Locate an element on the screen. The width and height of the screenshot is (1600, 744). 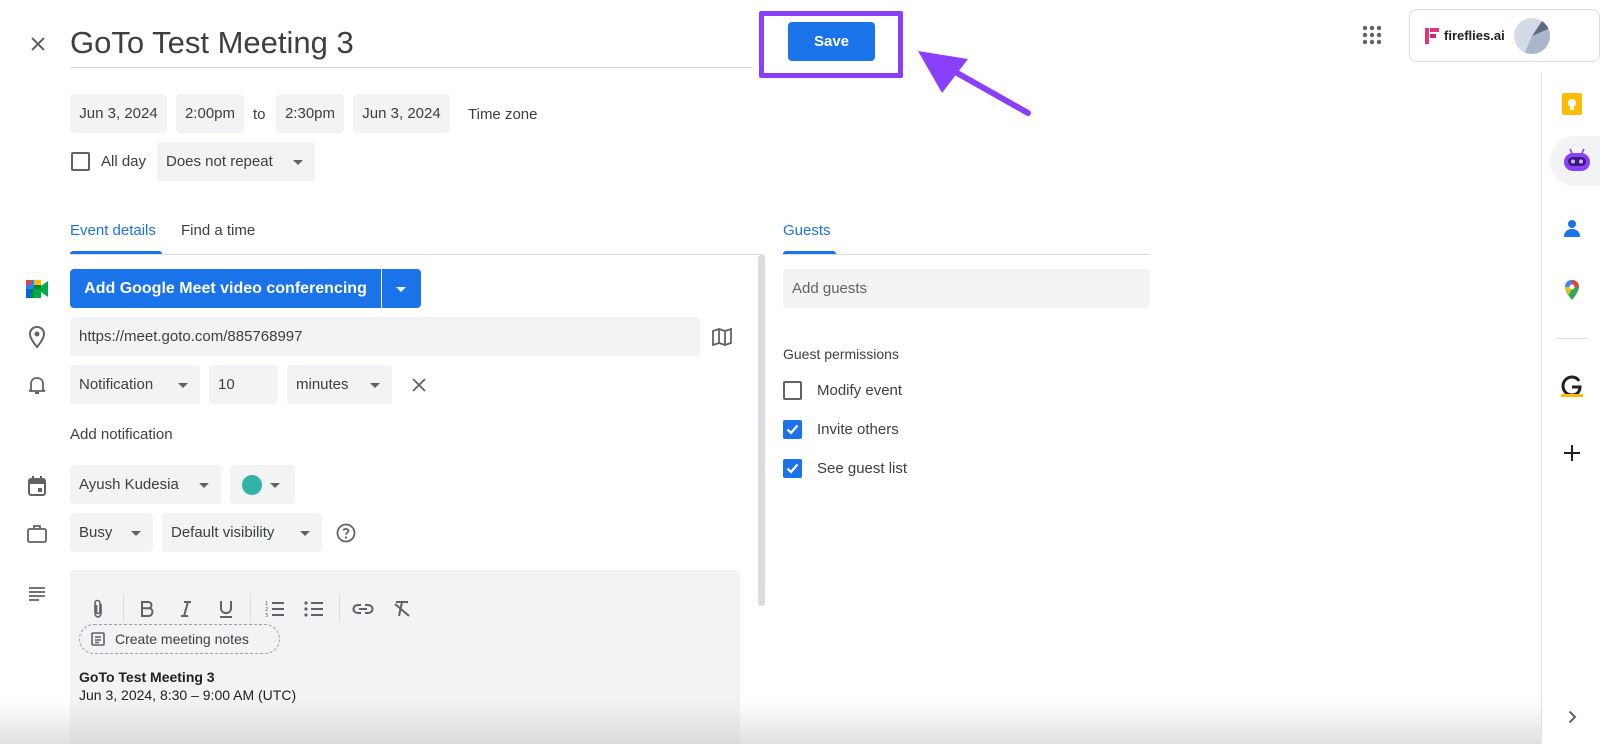
bell-icon is located at coordinates (37, 385).